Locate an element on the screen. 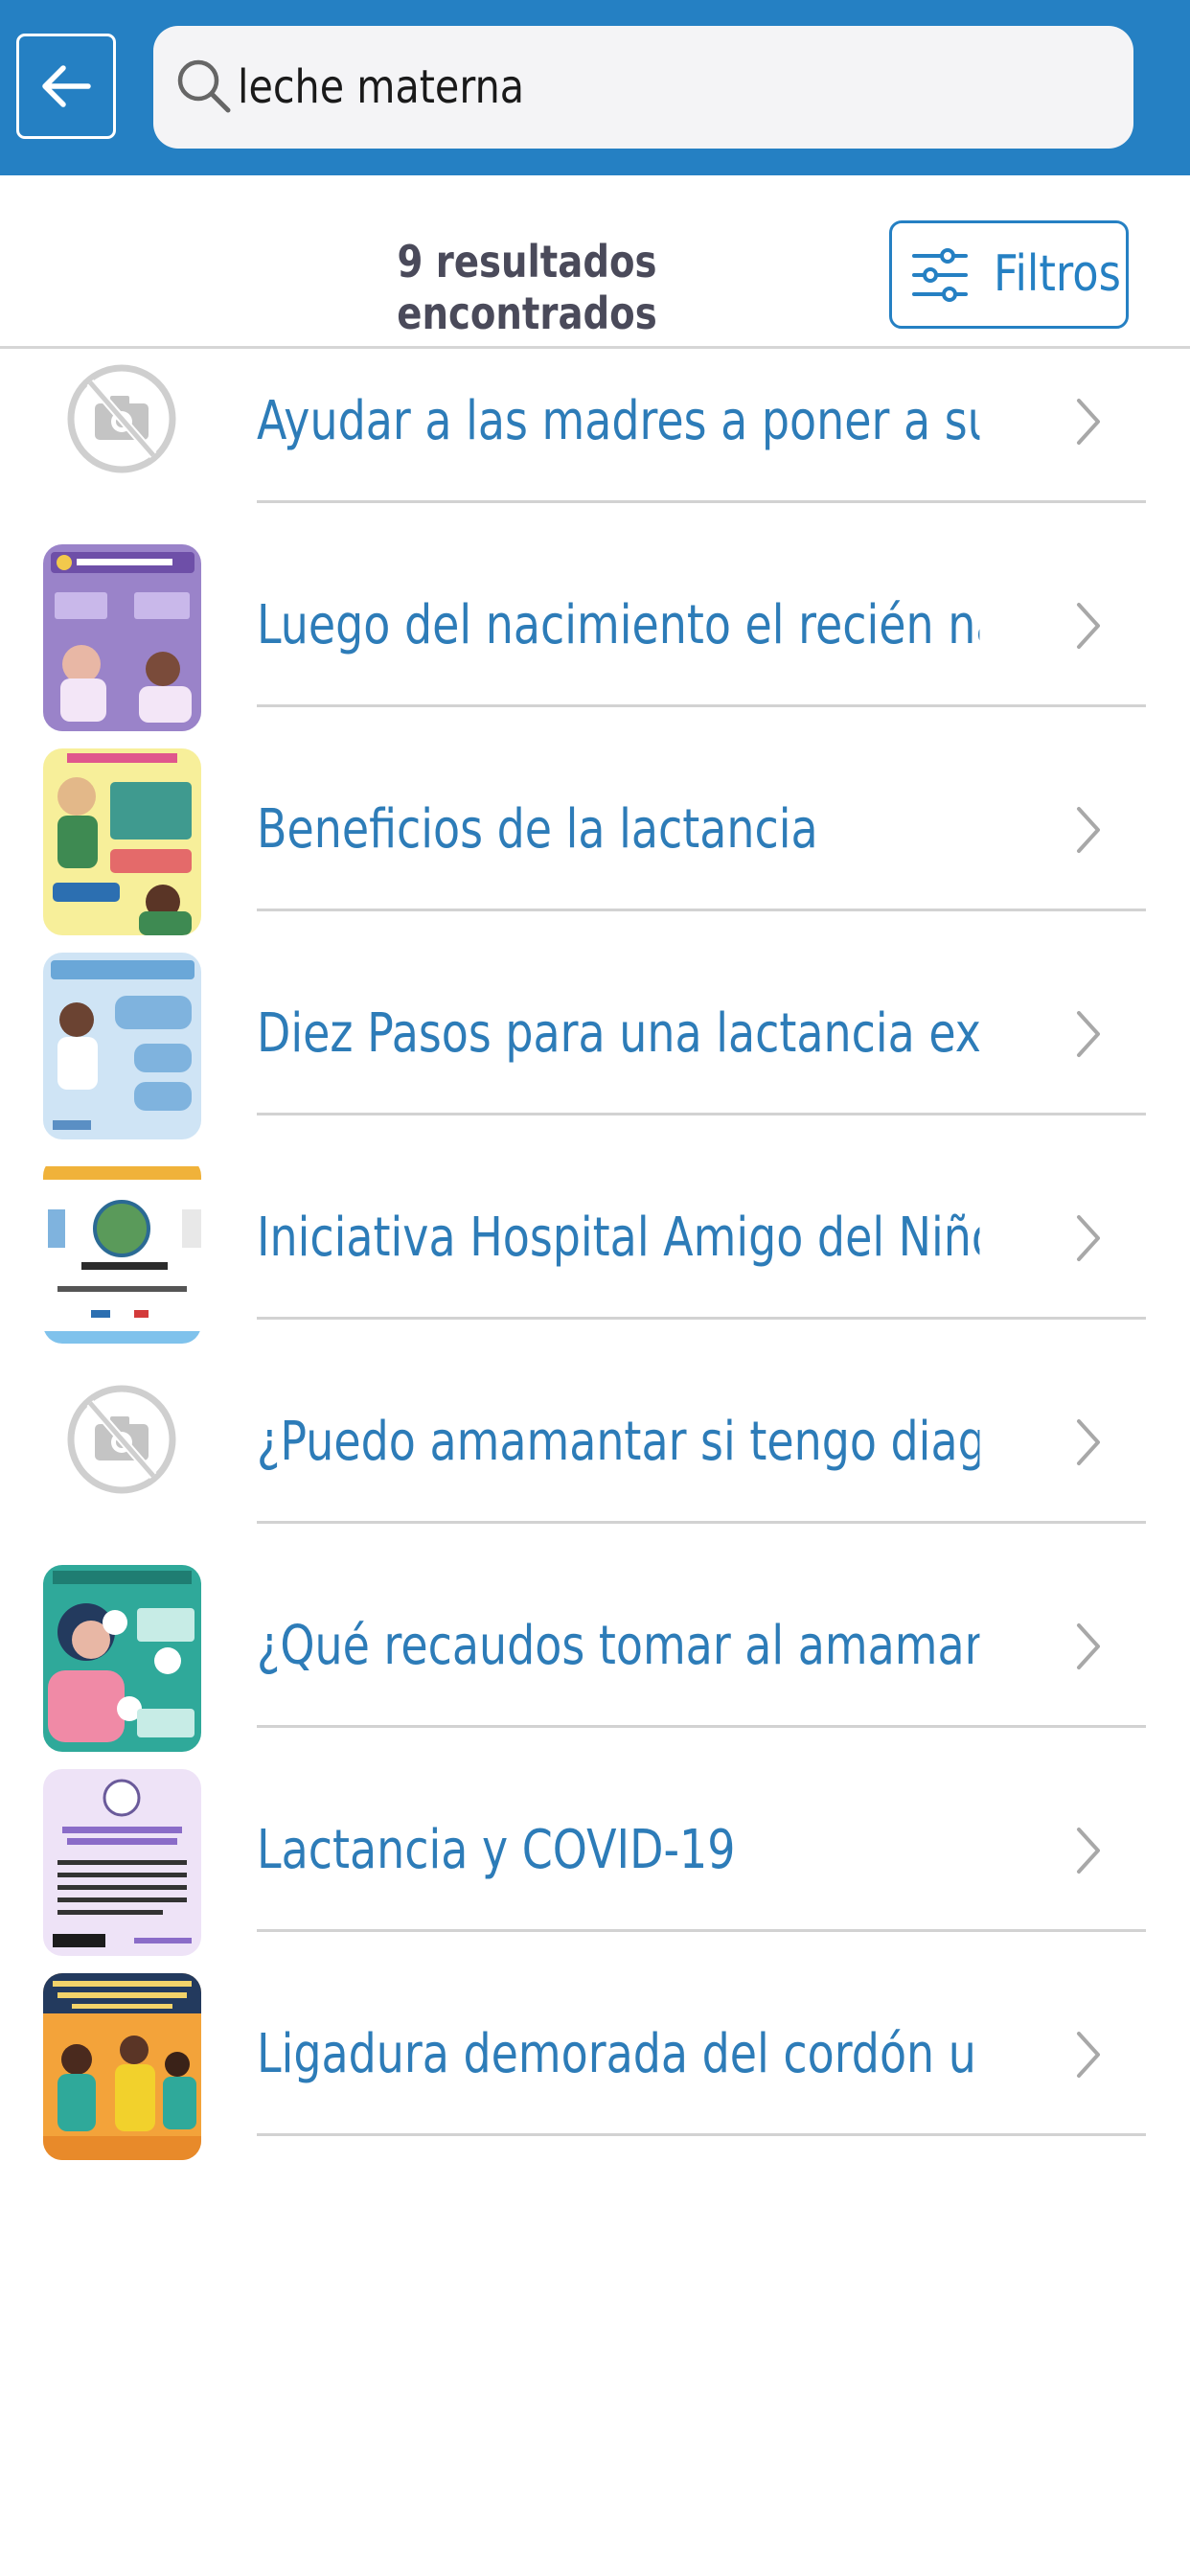  lavender-ops-covid-infographic is located at coordinates (122, 1862).